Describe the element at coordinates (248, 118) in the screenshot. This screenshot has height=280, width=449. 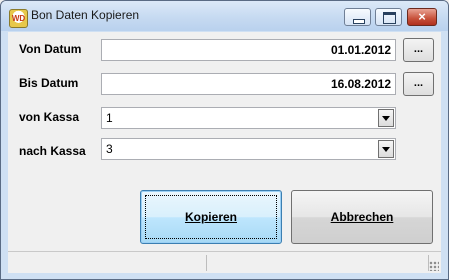
I see `von-kassa-select: 1` at that location.